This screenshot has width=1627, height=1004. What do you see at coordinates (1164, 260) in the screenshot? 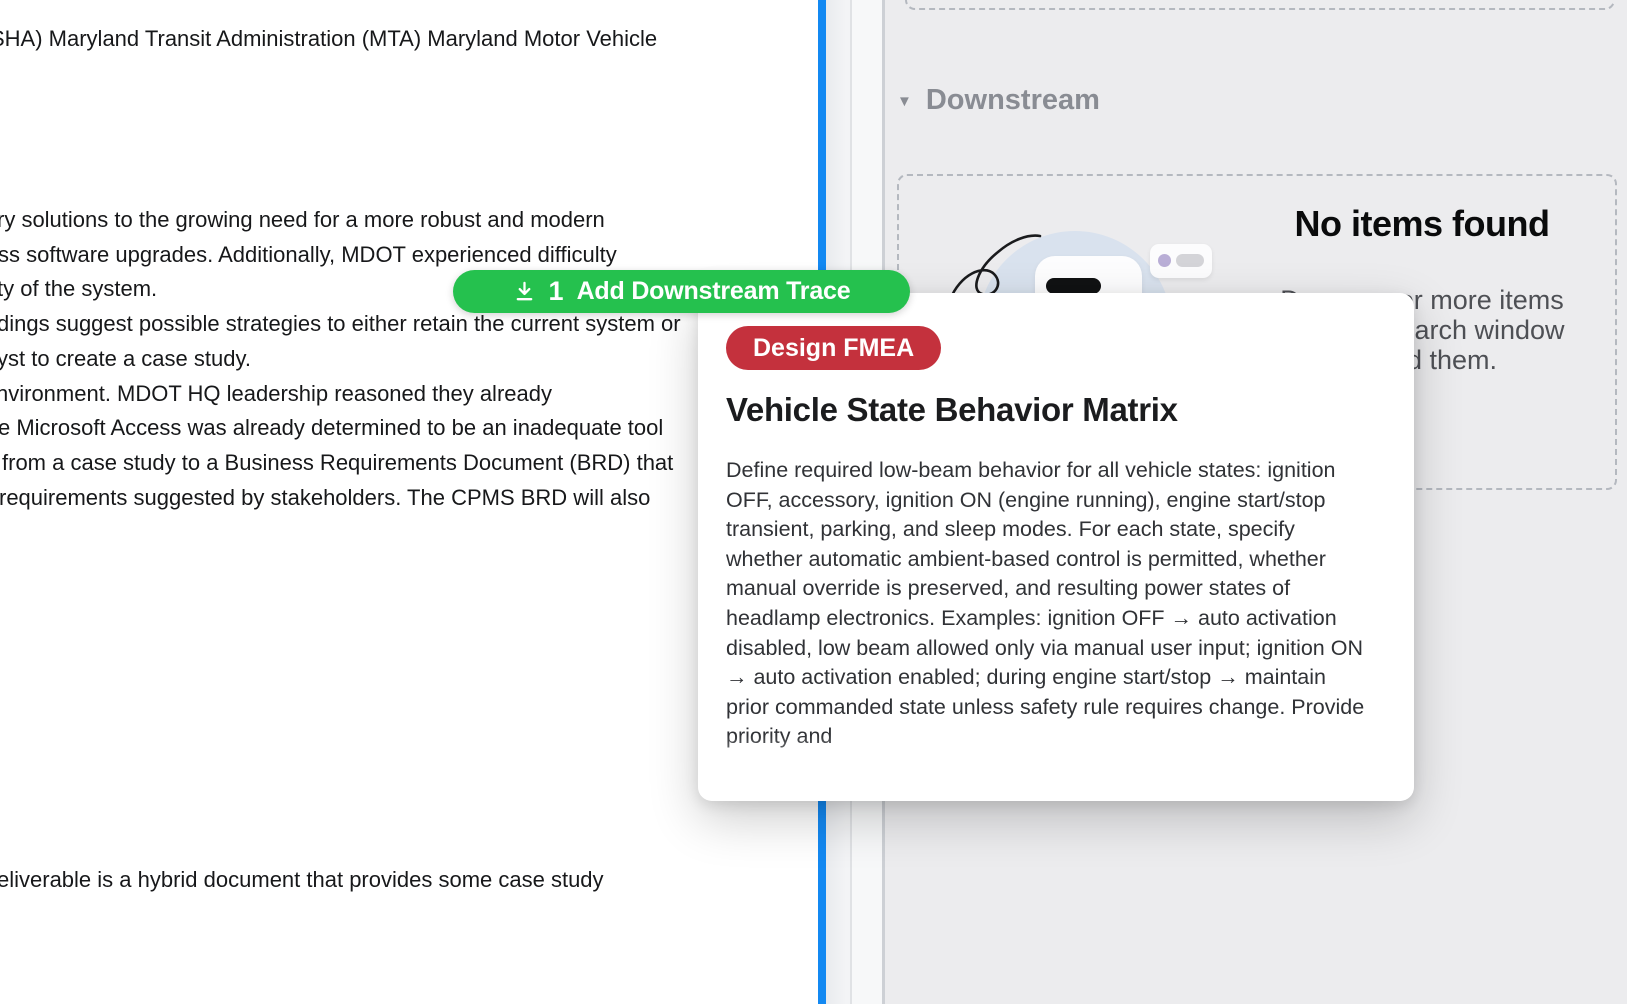
I see `illustration-mini-dot` at bounding box center [1164, 260].